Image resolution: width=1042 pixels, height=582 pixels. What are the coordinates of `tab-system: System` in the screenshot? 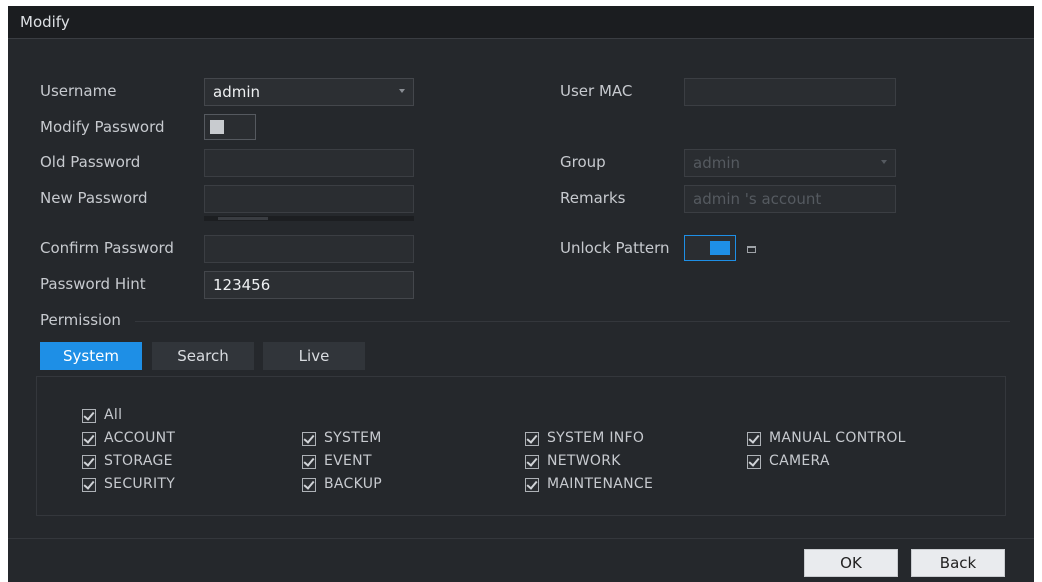 It's located at (91, 356).